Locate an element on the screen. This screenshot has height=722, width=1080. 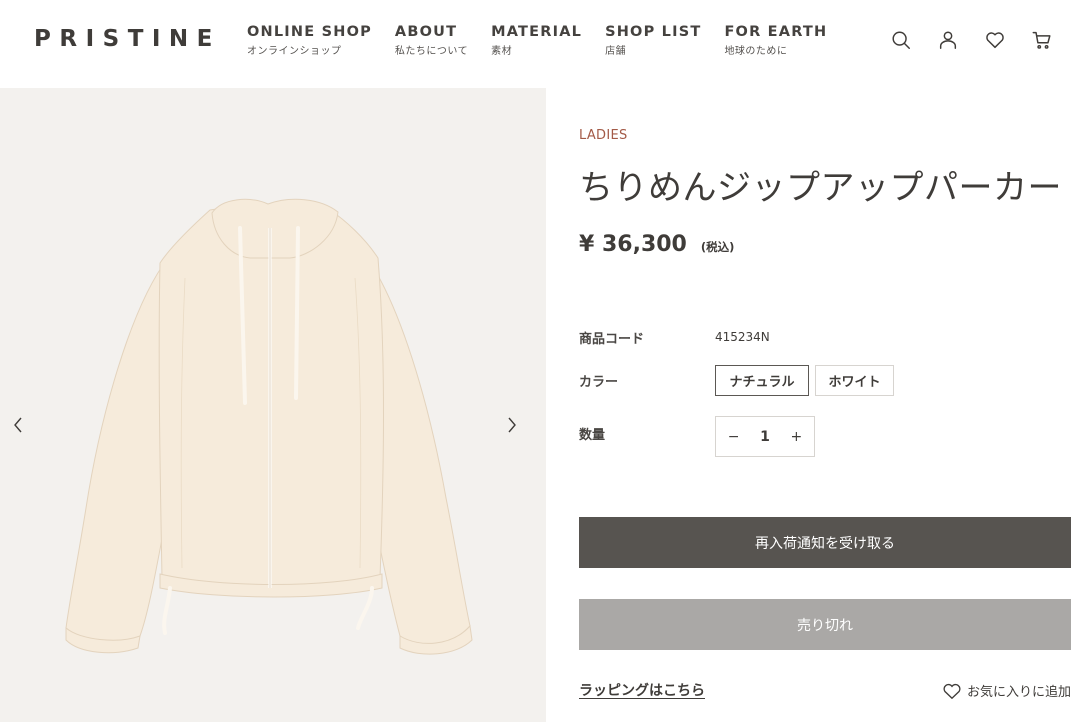
code-label: 商品コード is located at coordinates (612, 339).